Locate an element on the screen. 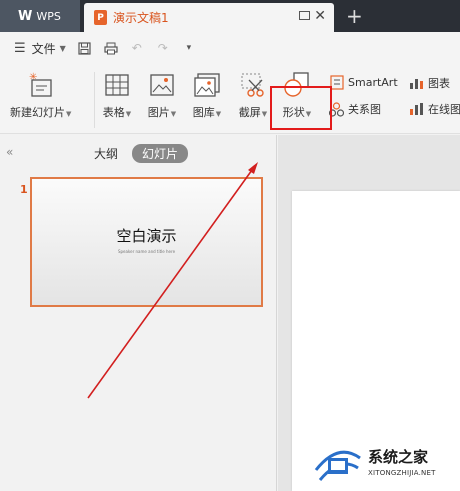  watermark-logo-icon is located at coordinates (337, 465).